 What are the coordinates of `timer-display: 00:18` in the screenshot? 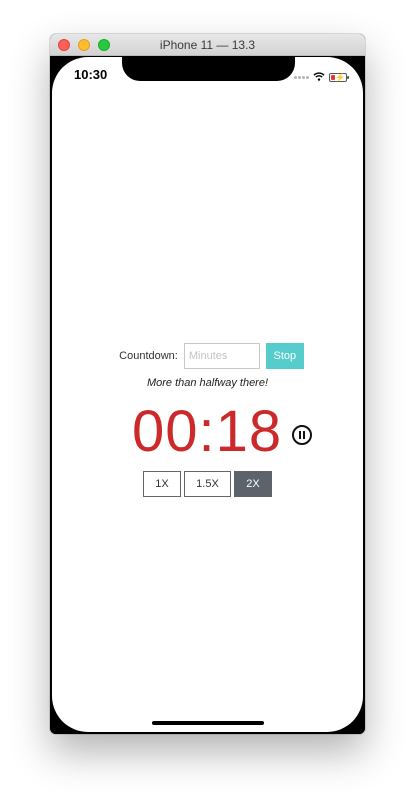 It's located at (207, 431).